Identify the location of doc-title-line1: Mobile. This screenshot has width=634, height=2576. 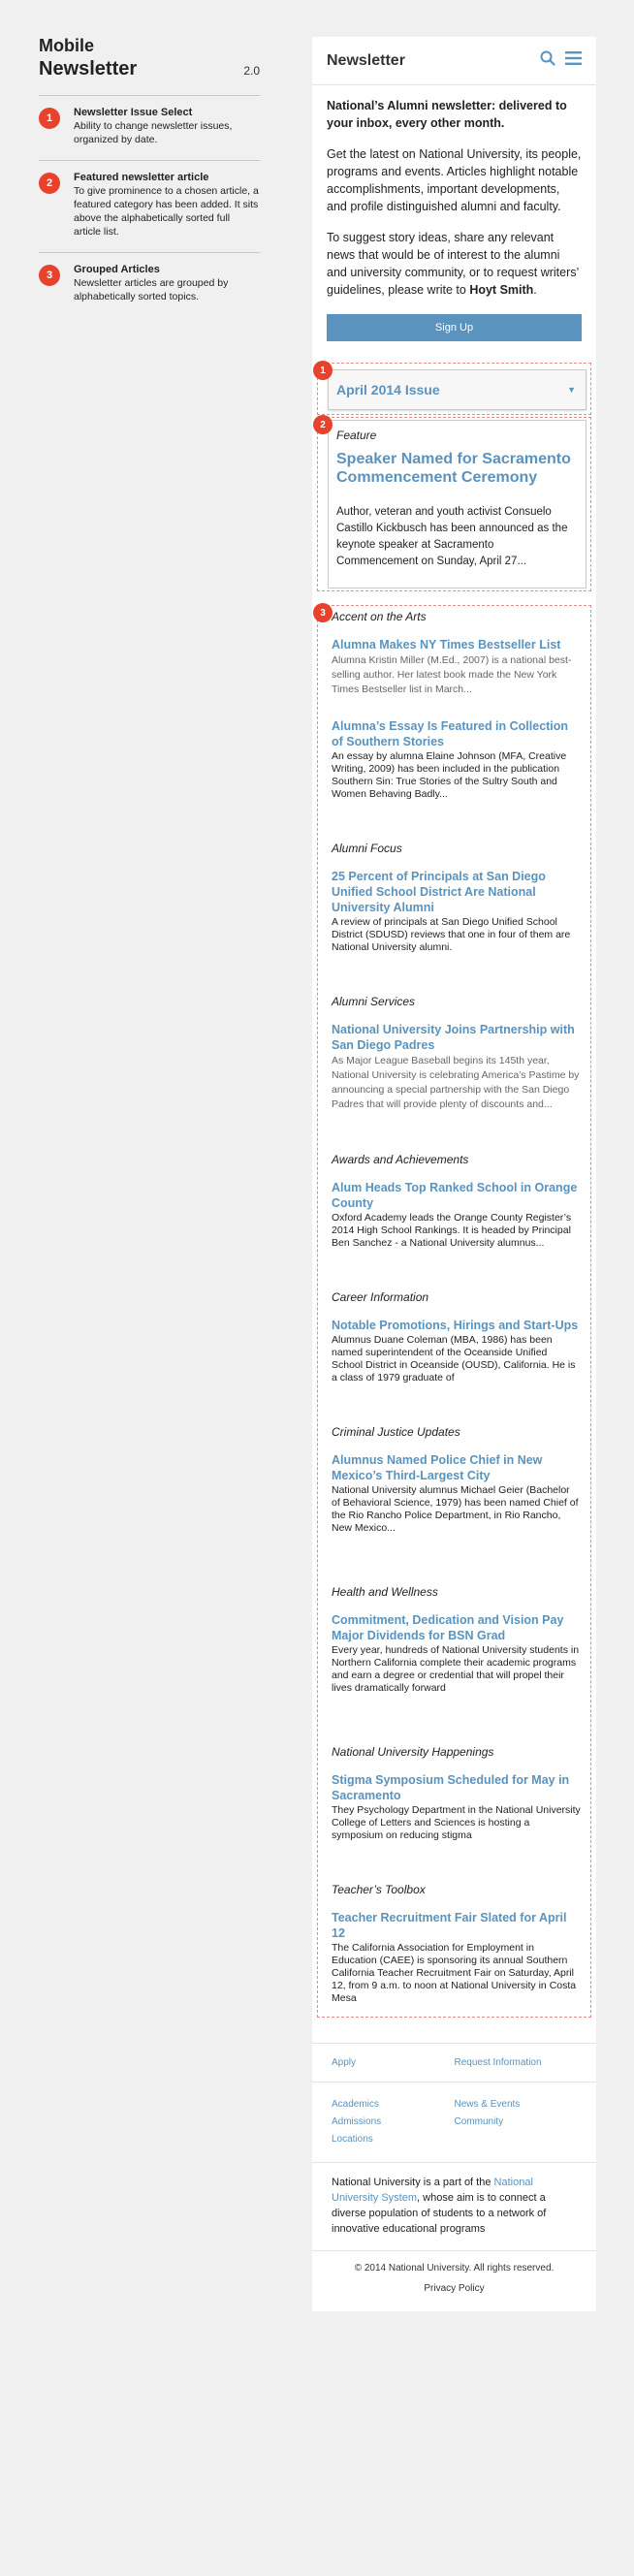
(66, 45).